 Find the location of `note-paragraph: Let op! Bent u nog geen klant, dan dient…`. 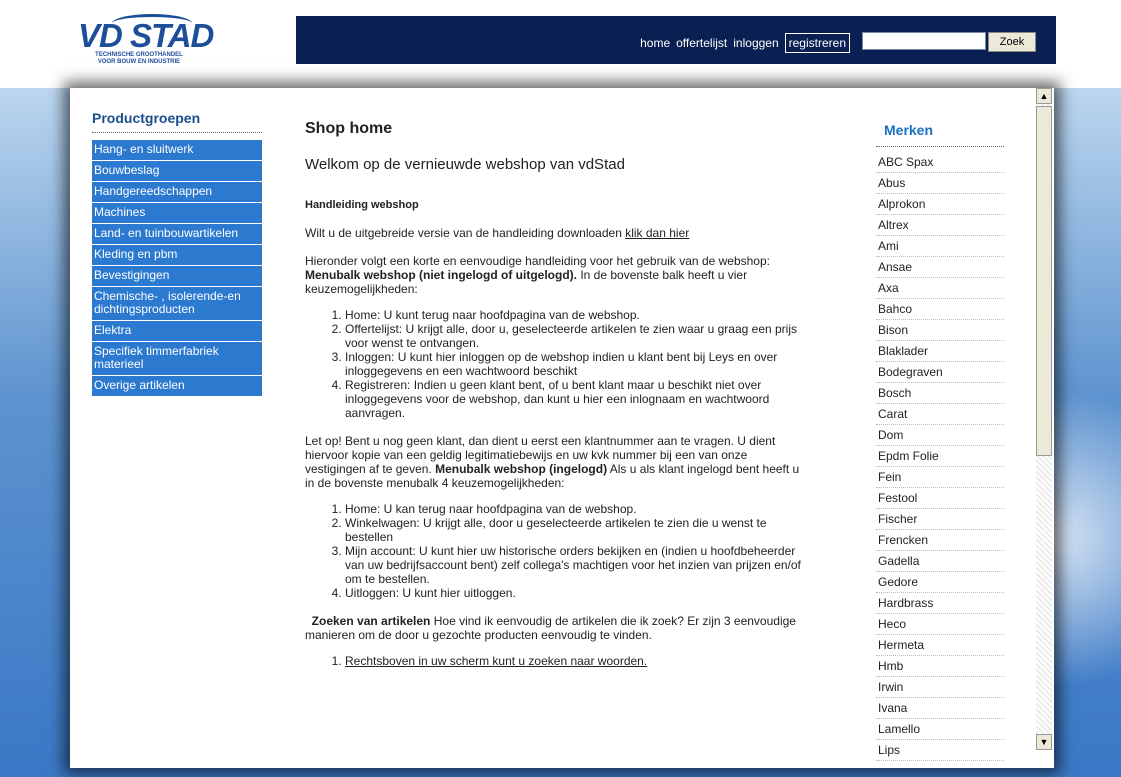

note-paragraph: Let op! Bent u nog geen klant, dan dient… is located at coordinates (552, 462).